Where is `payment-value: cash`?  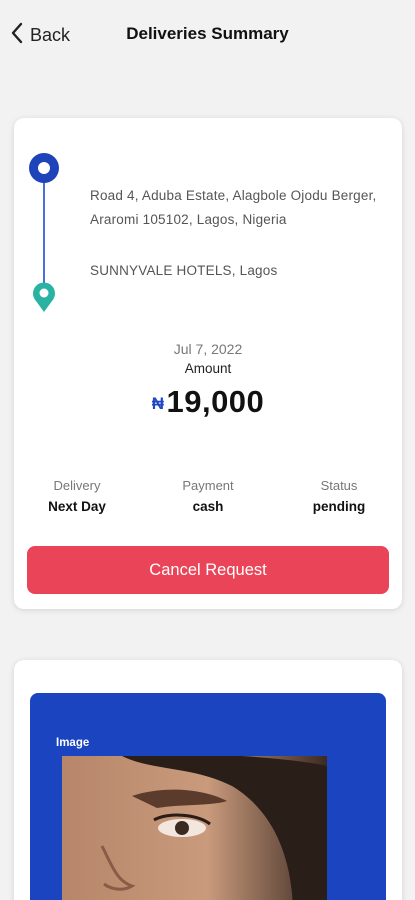 payment-value: cash is located at coordinates (208, 506).